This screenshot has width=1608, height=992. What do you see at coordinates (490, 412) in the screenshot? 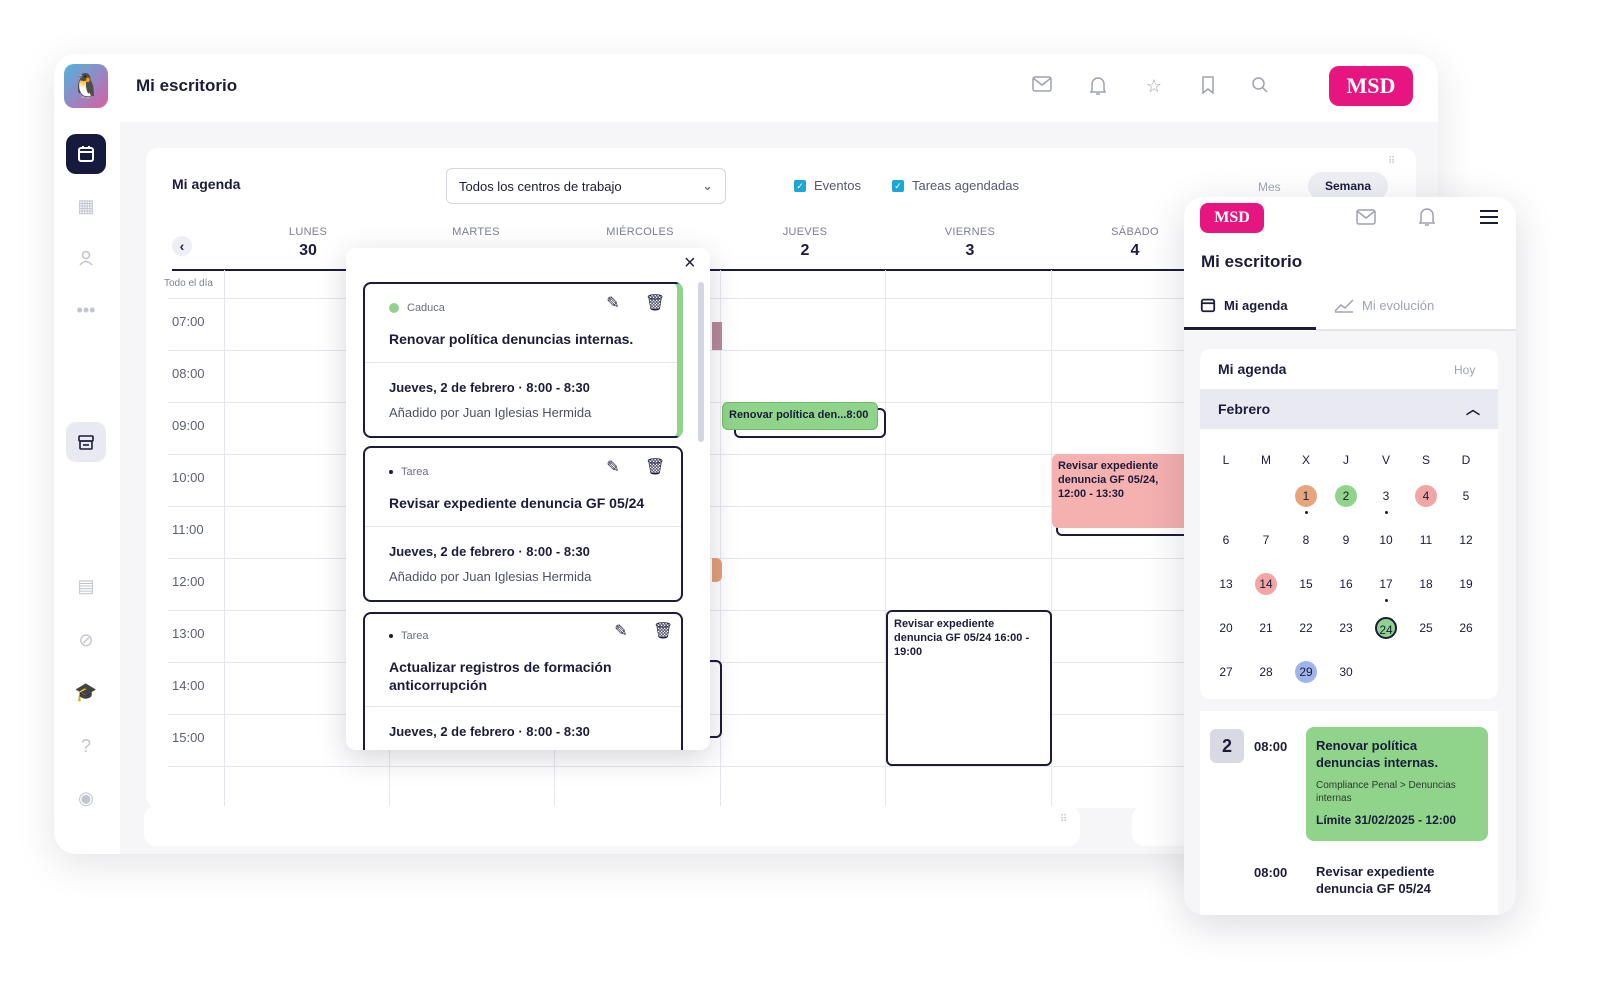
I see `task-author: Añadido por Juan Iglesias Hermida` at bounding box center [490, 412].